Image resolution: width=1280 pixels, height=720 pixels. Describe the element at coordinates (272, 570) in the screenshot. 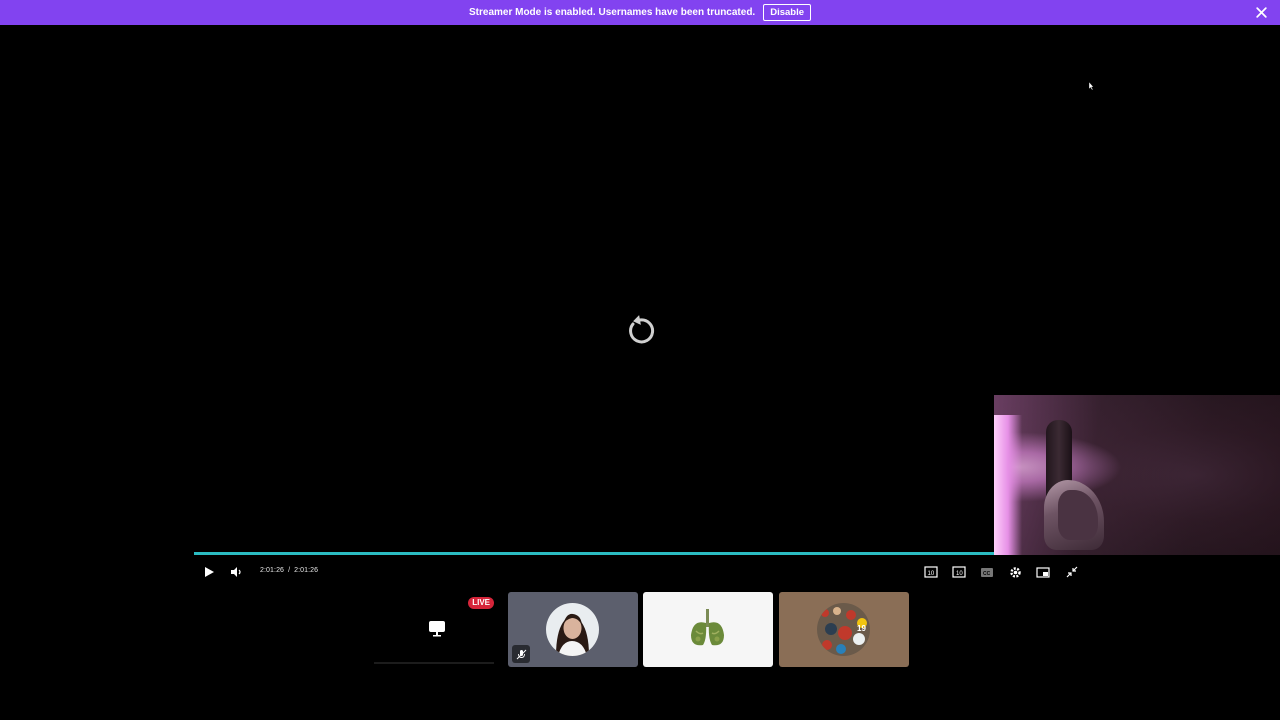

I see `current-time: 2:01:26` at that location.